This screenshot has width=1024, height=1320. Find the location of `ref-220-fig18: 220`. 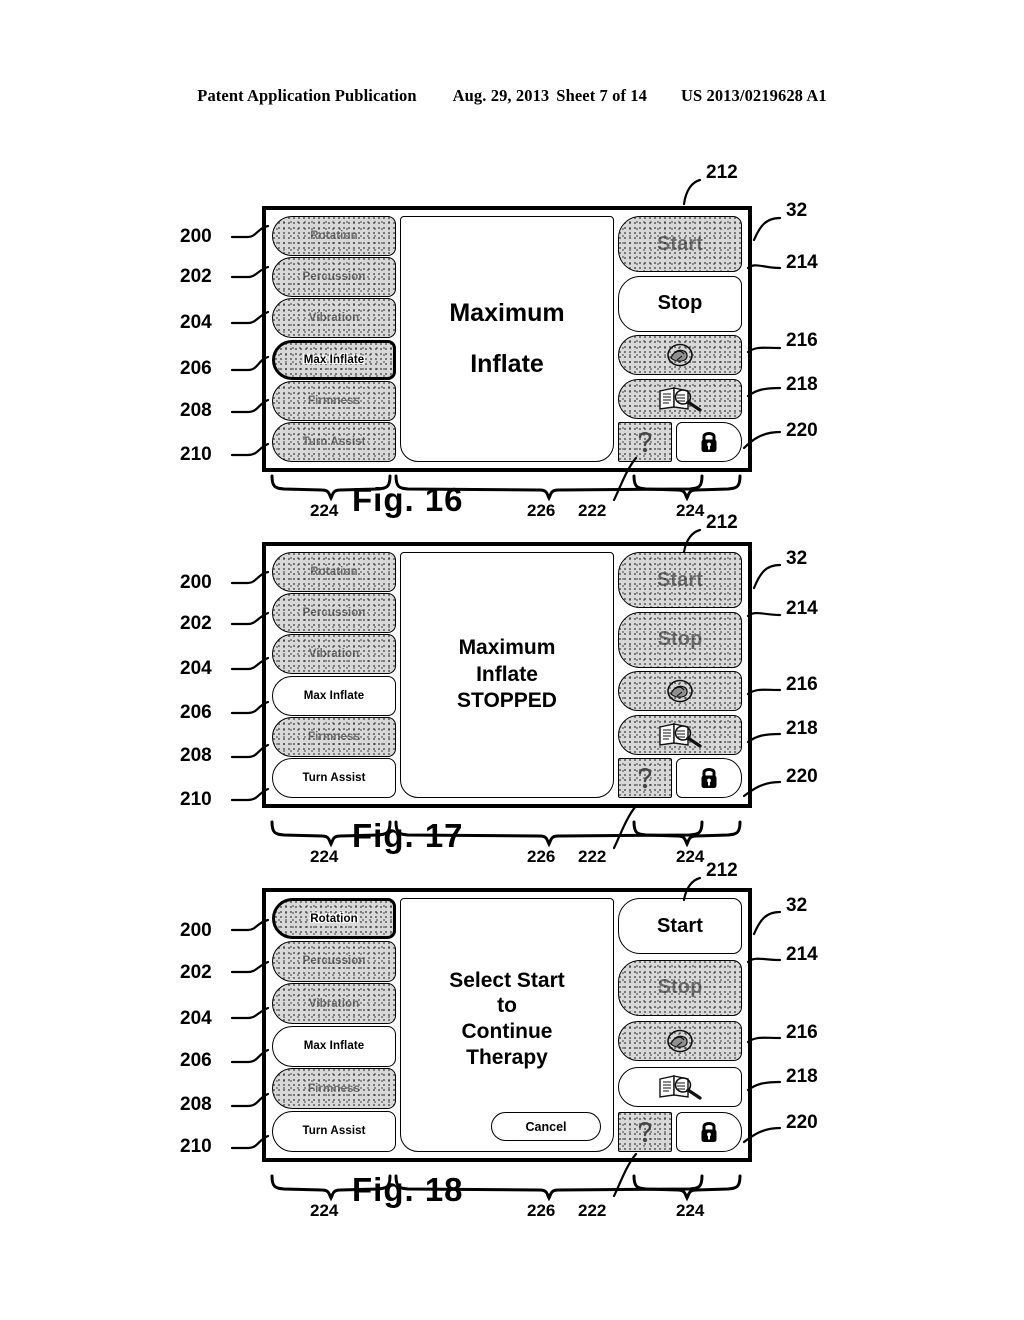

ref-220-fig18: 220 is located at coordinates (802, 1122).